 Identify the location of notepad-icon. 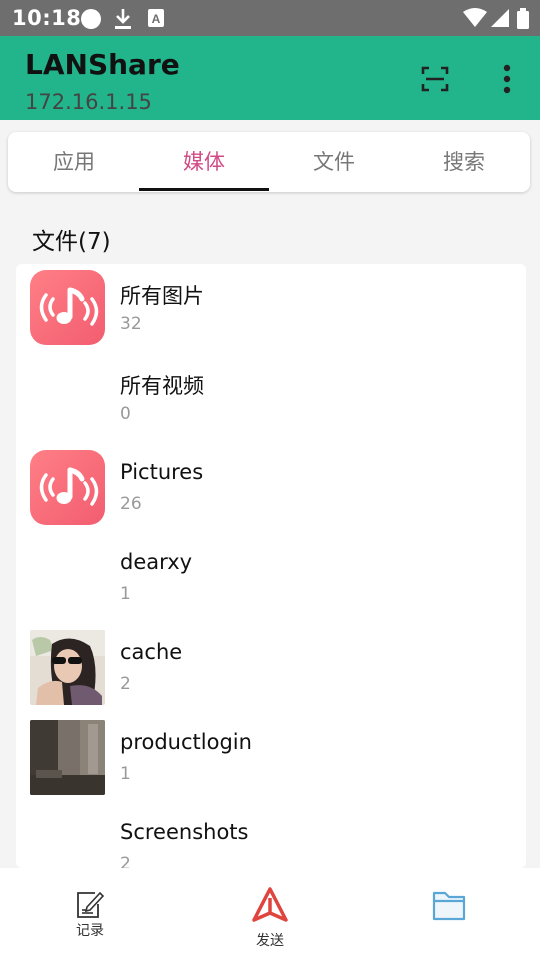
(91, 904).